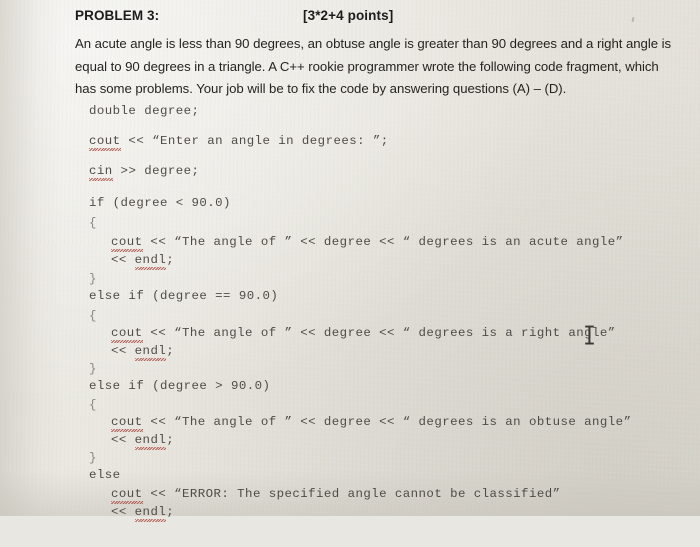 The height and width of the screenshot is (547, 700). Describe the element at coordinates (184, 296) in the screenshot. I see `code-text-elseif-right: else if (degree == 90.0)` at that location.